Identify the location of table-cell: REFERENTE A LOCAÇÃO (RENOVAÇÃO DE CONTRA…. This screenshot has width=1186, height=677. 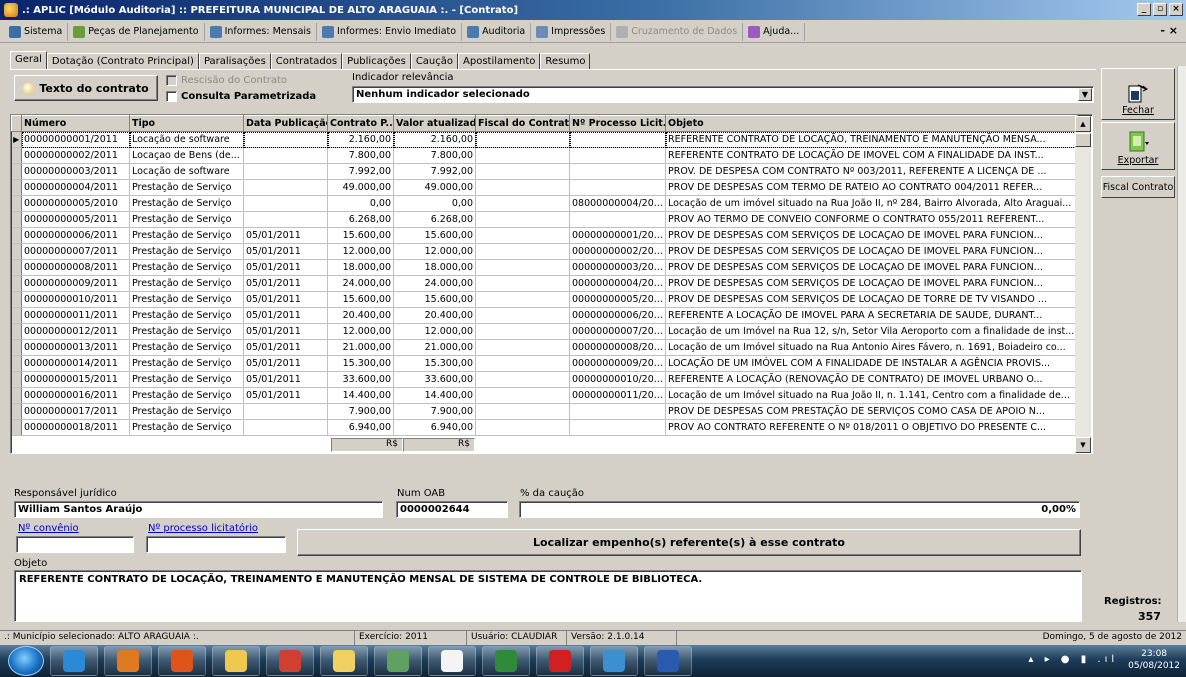
(871, 379).